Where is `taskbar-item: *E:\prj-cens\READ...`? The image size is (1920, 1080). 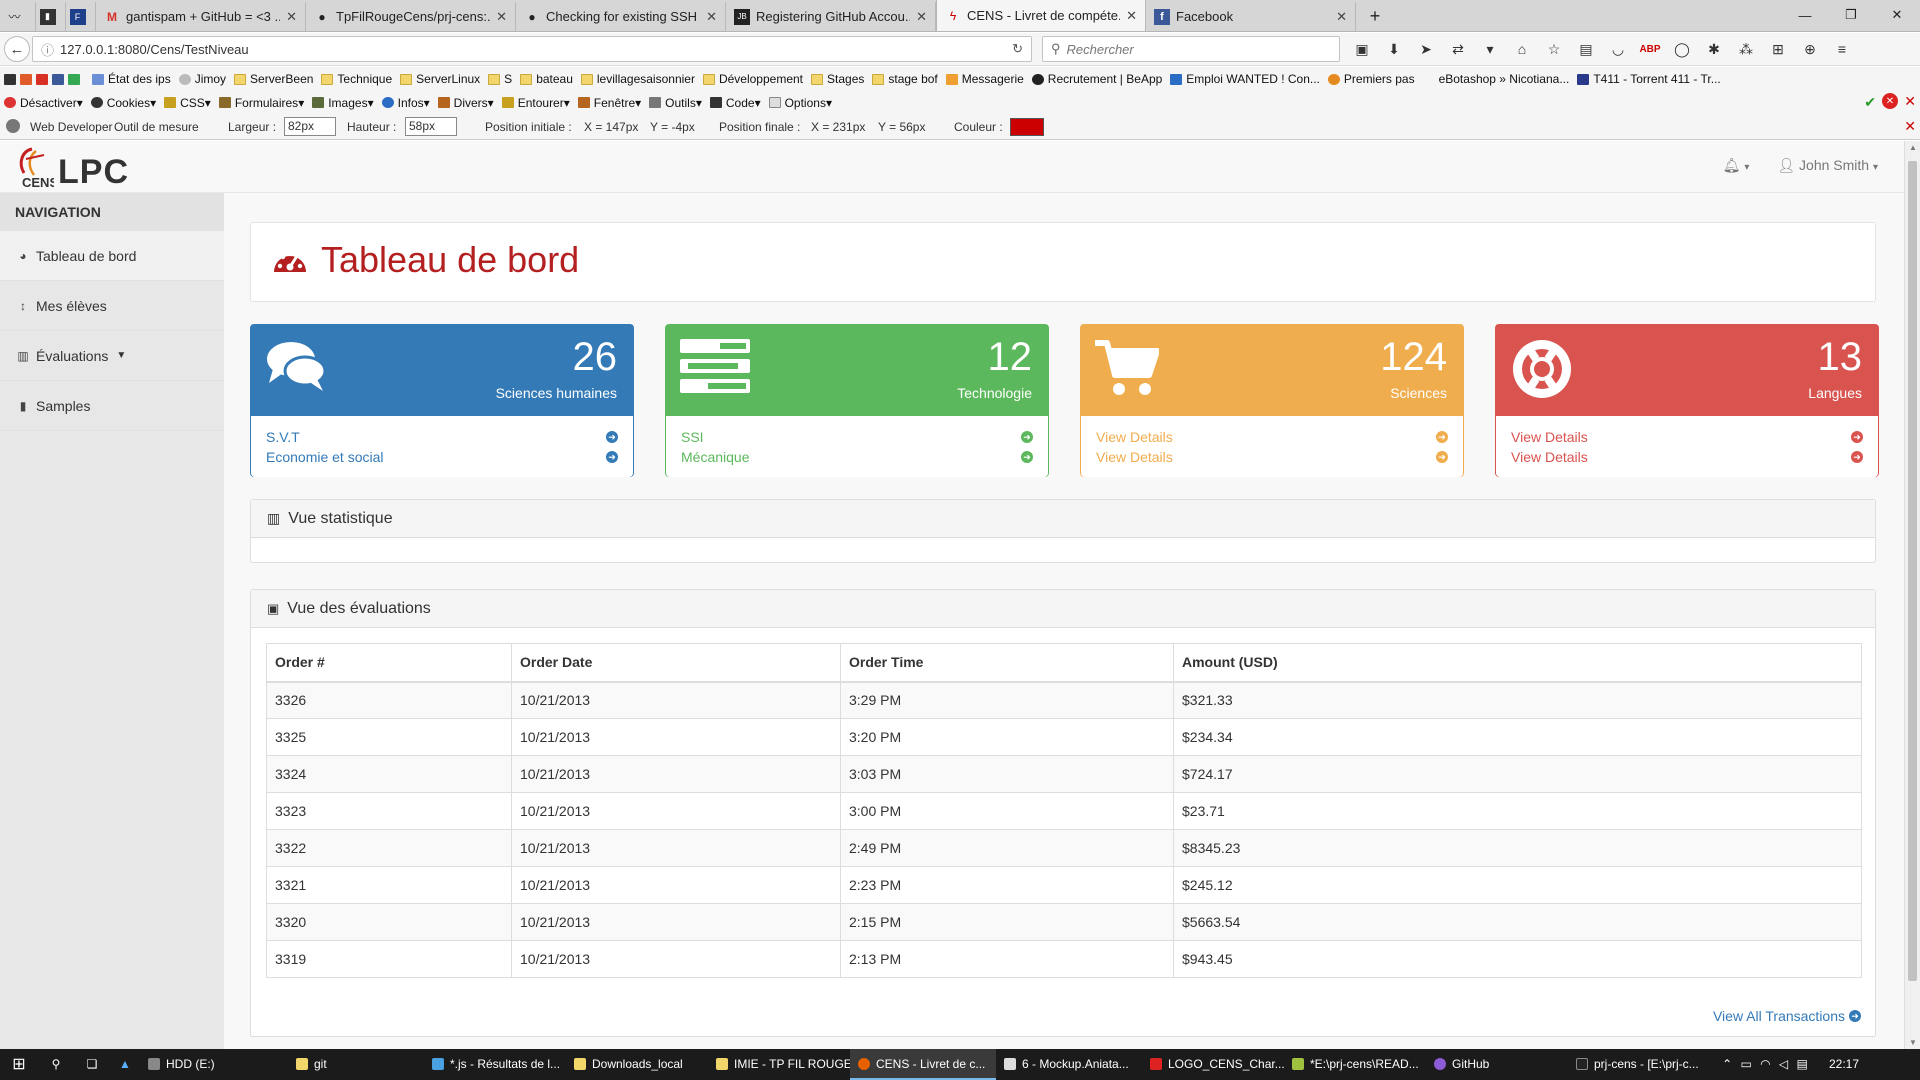 taskbar-item: *E:\prj-cens\READ... is located at coordinates (1355, 1064).